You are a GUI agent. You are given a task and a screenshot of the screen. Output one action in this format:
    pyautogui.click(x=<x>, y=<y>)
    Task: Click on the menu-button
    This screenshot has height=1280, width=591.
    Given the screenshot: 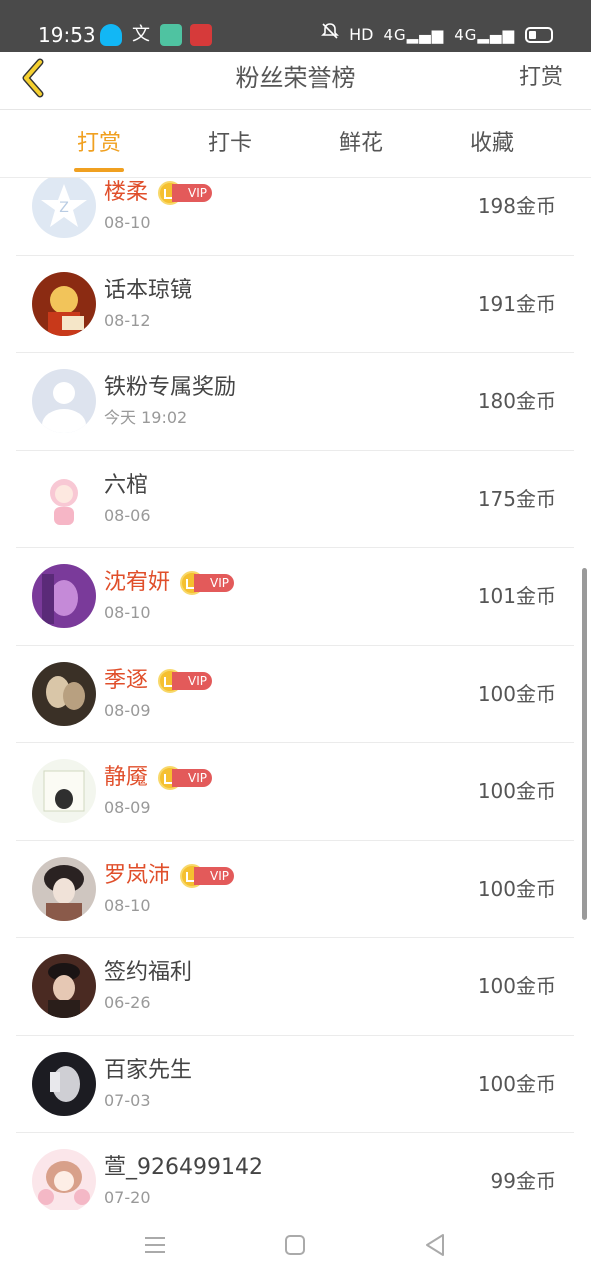 What is the action you would take?
    pyautogui.click(x=155, y=1245)
    